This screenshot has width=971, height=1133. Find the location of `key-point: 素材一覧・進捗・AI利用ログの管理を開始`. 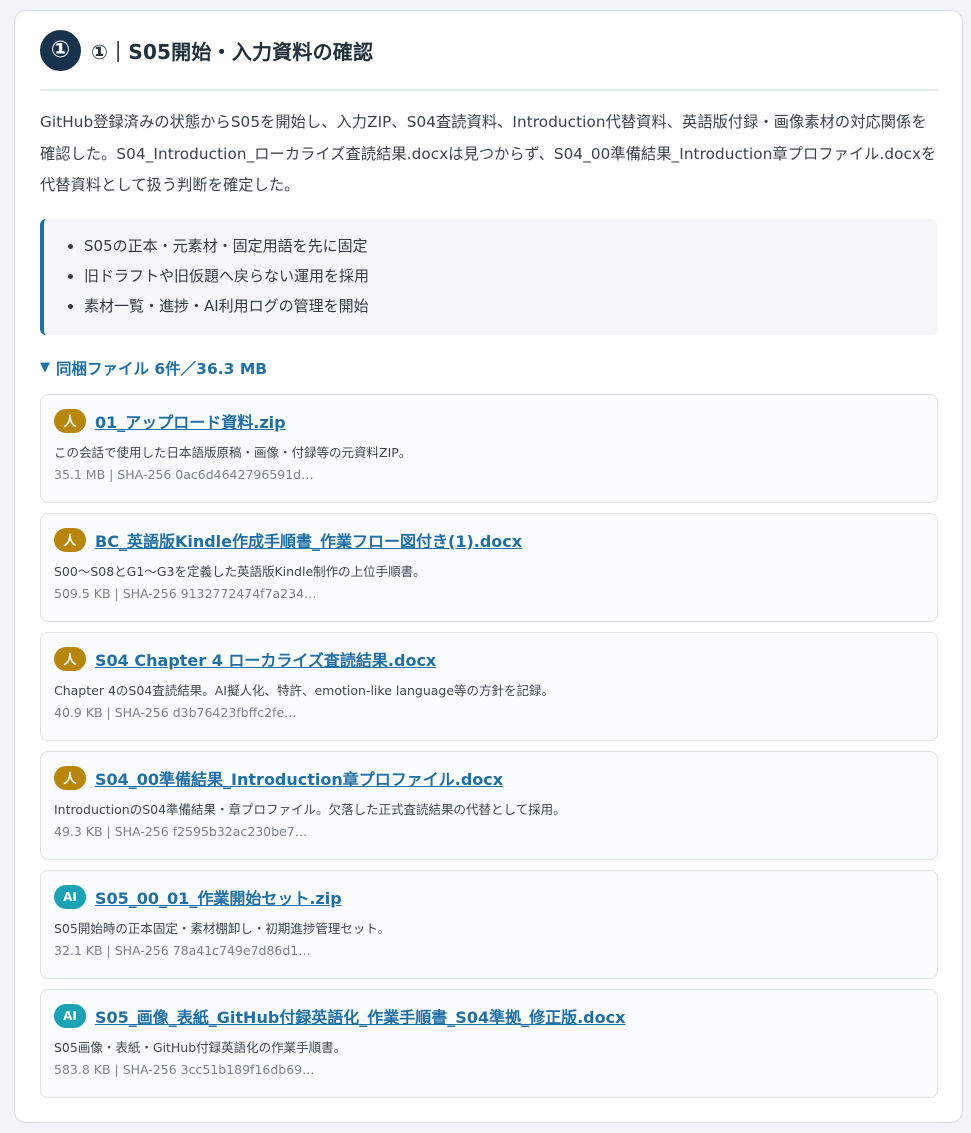

key-point: 素材一覧・進捗・AI利用ログの管理を開始 is located at coordinates (511, 306).